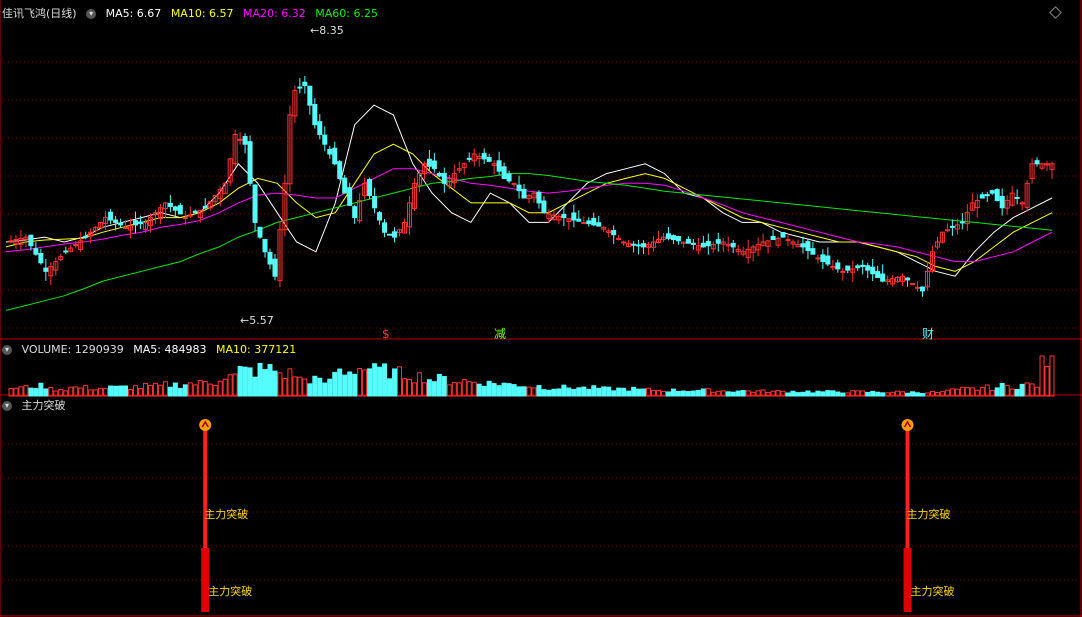 The image size is (1082, 617). Describe the element at coordinates (531, 376) in the screenshot. I see `volume-bars` at that location.